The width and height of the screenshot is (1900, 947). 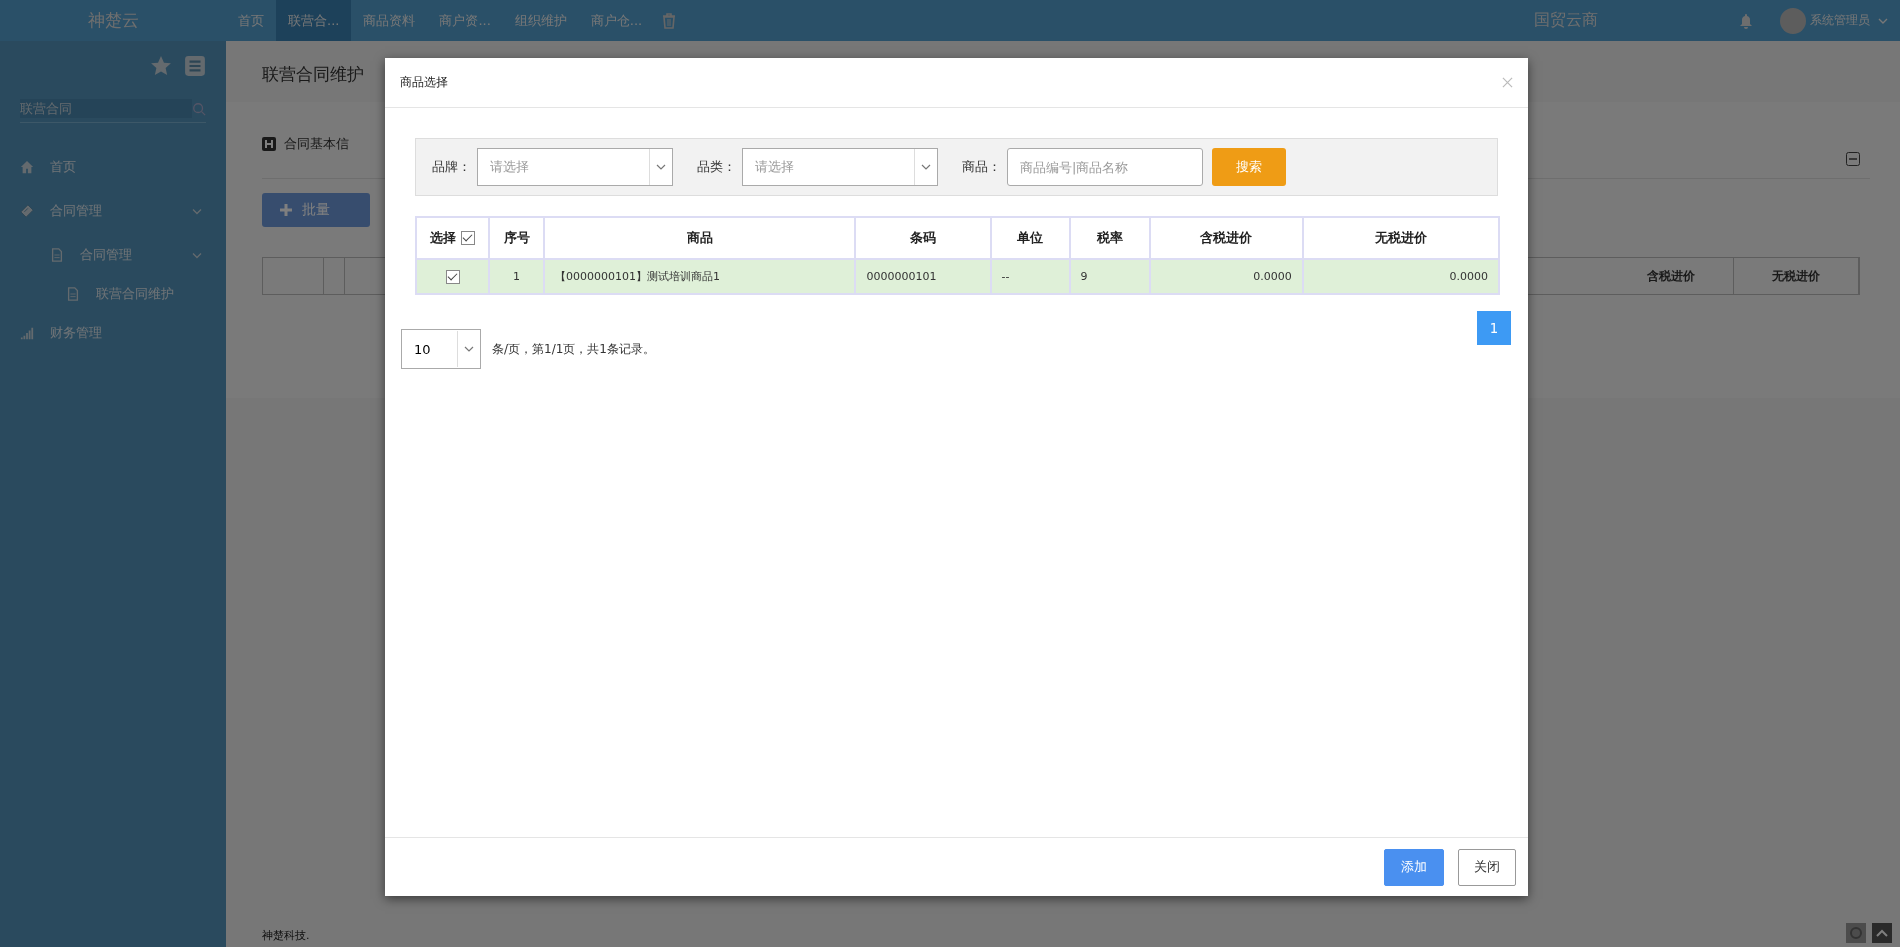 I want to click on batch-button: 批量, so click(x=316, y=210).